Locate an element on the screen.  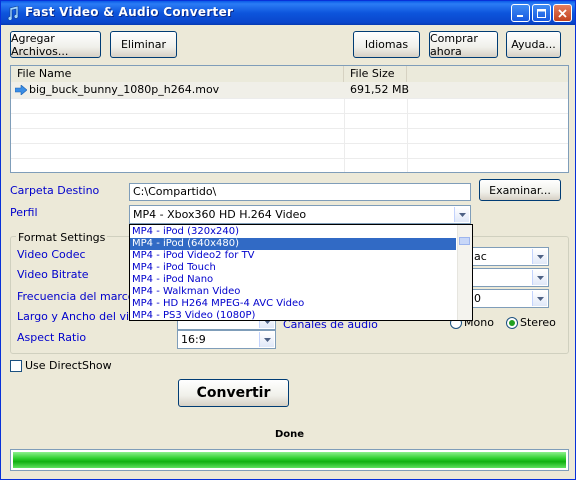
destination-input: C:\Compartido\ is located at coordinates (300, 192).